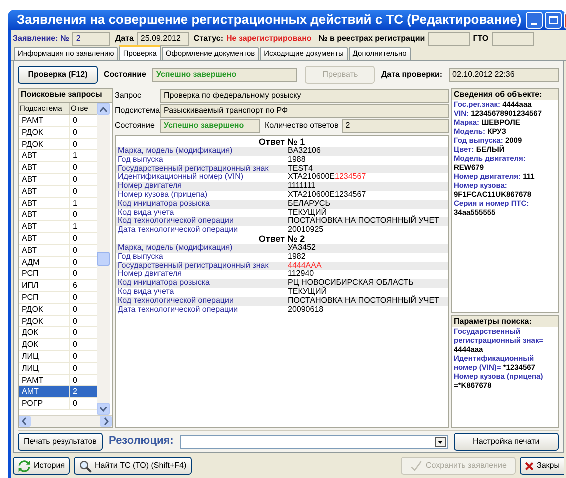  What do you see at coordinates (372, 38) in the screenshot?
I see `registry-number-label: № в реестрах регистрации` at bounding box center [372, 38].